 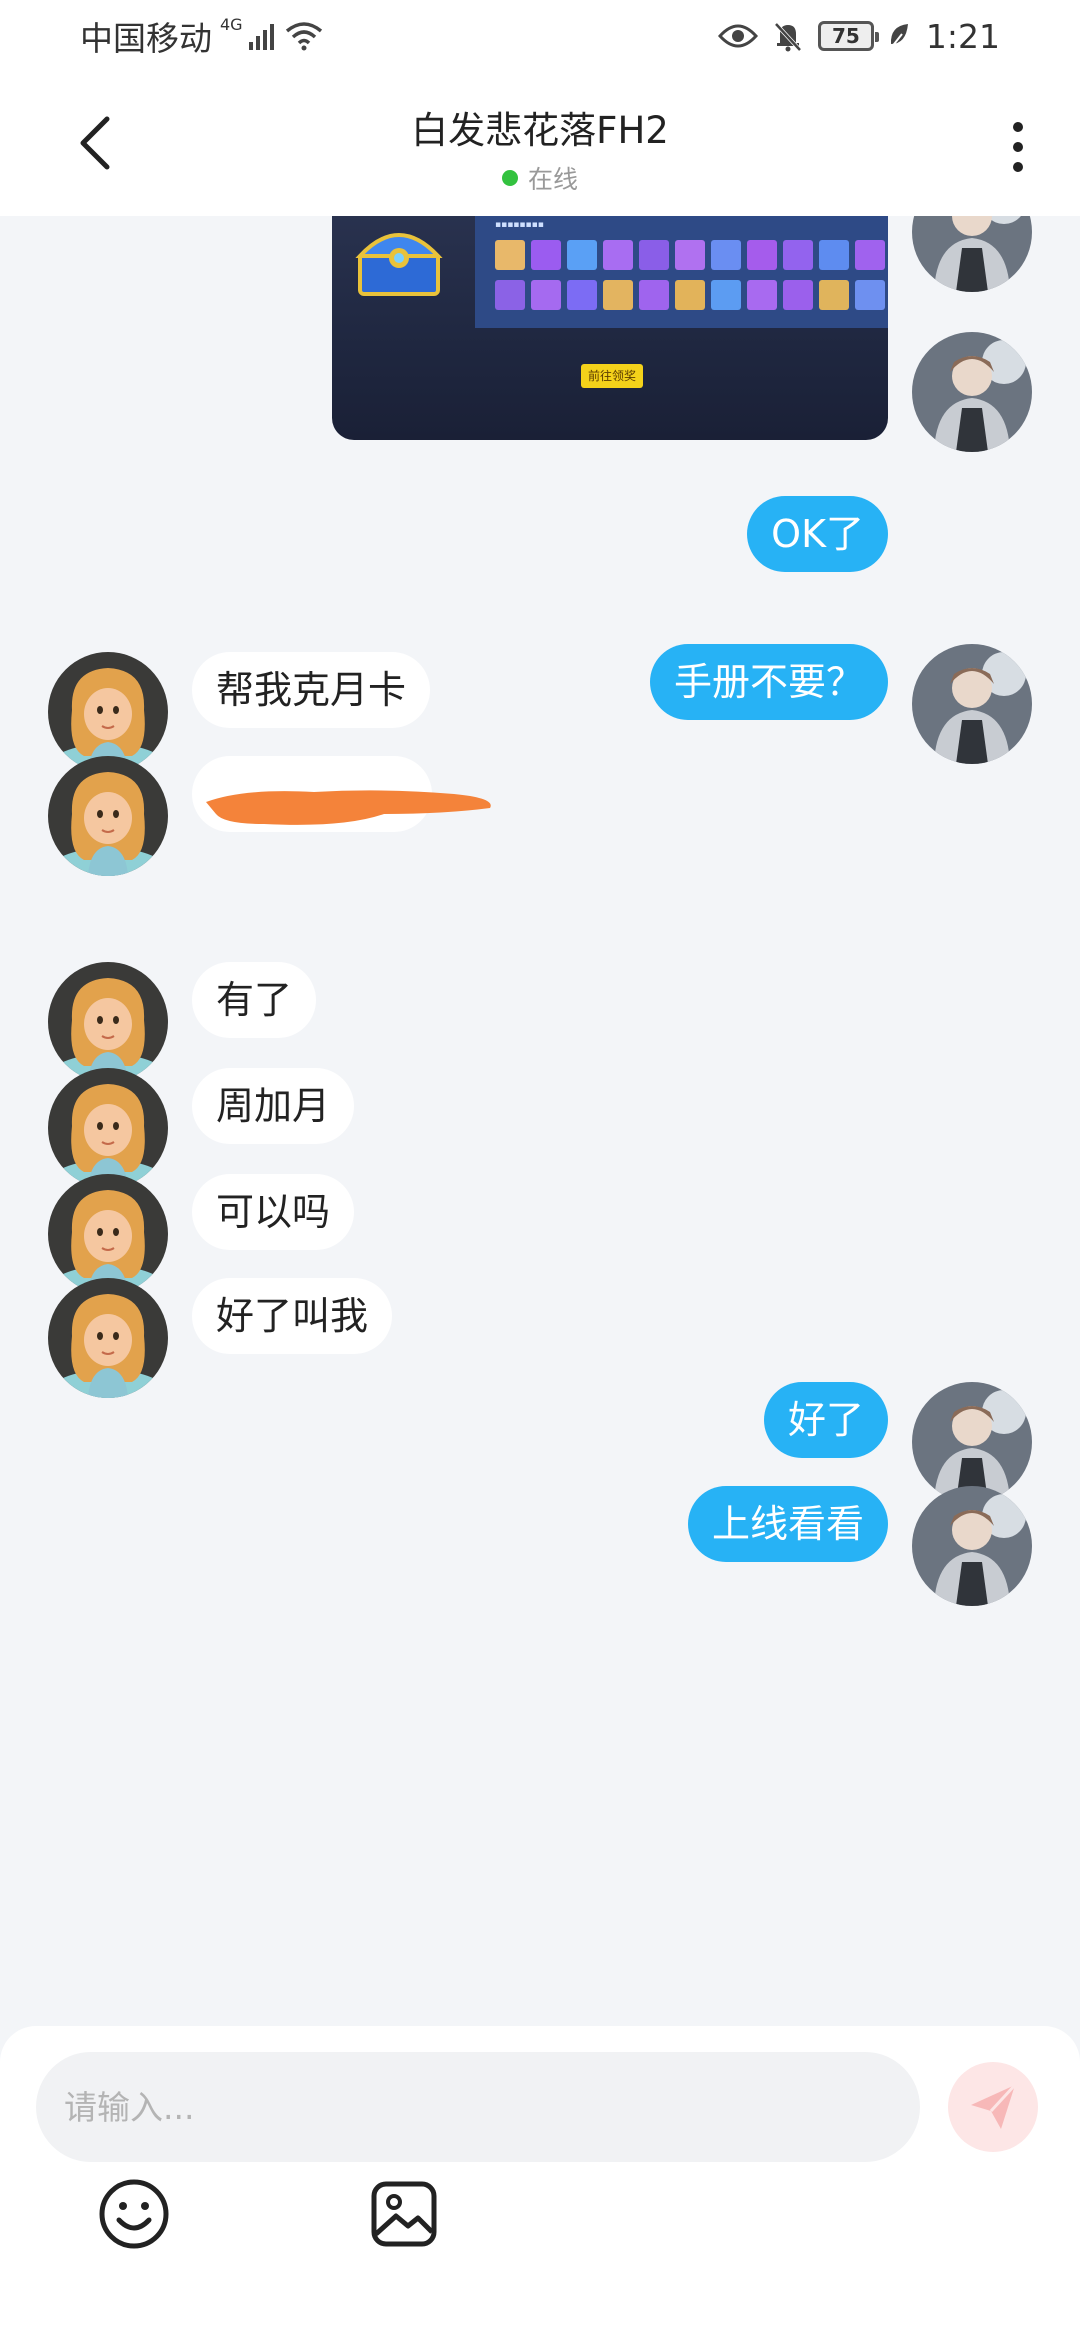 I want to click on emoji-button, so click(x=134, y=2214).